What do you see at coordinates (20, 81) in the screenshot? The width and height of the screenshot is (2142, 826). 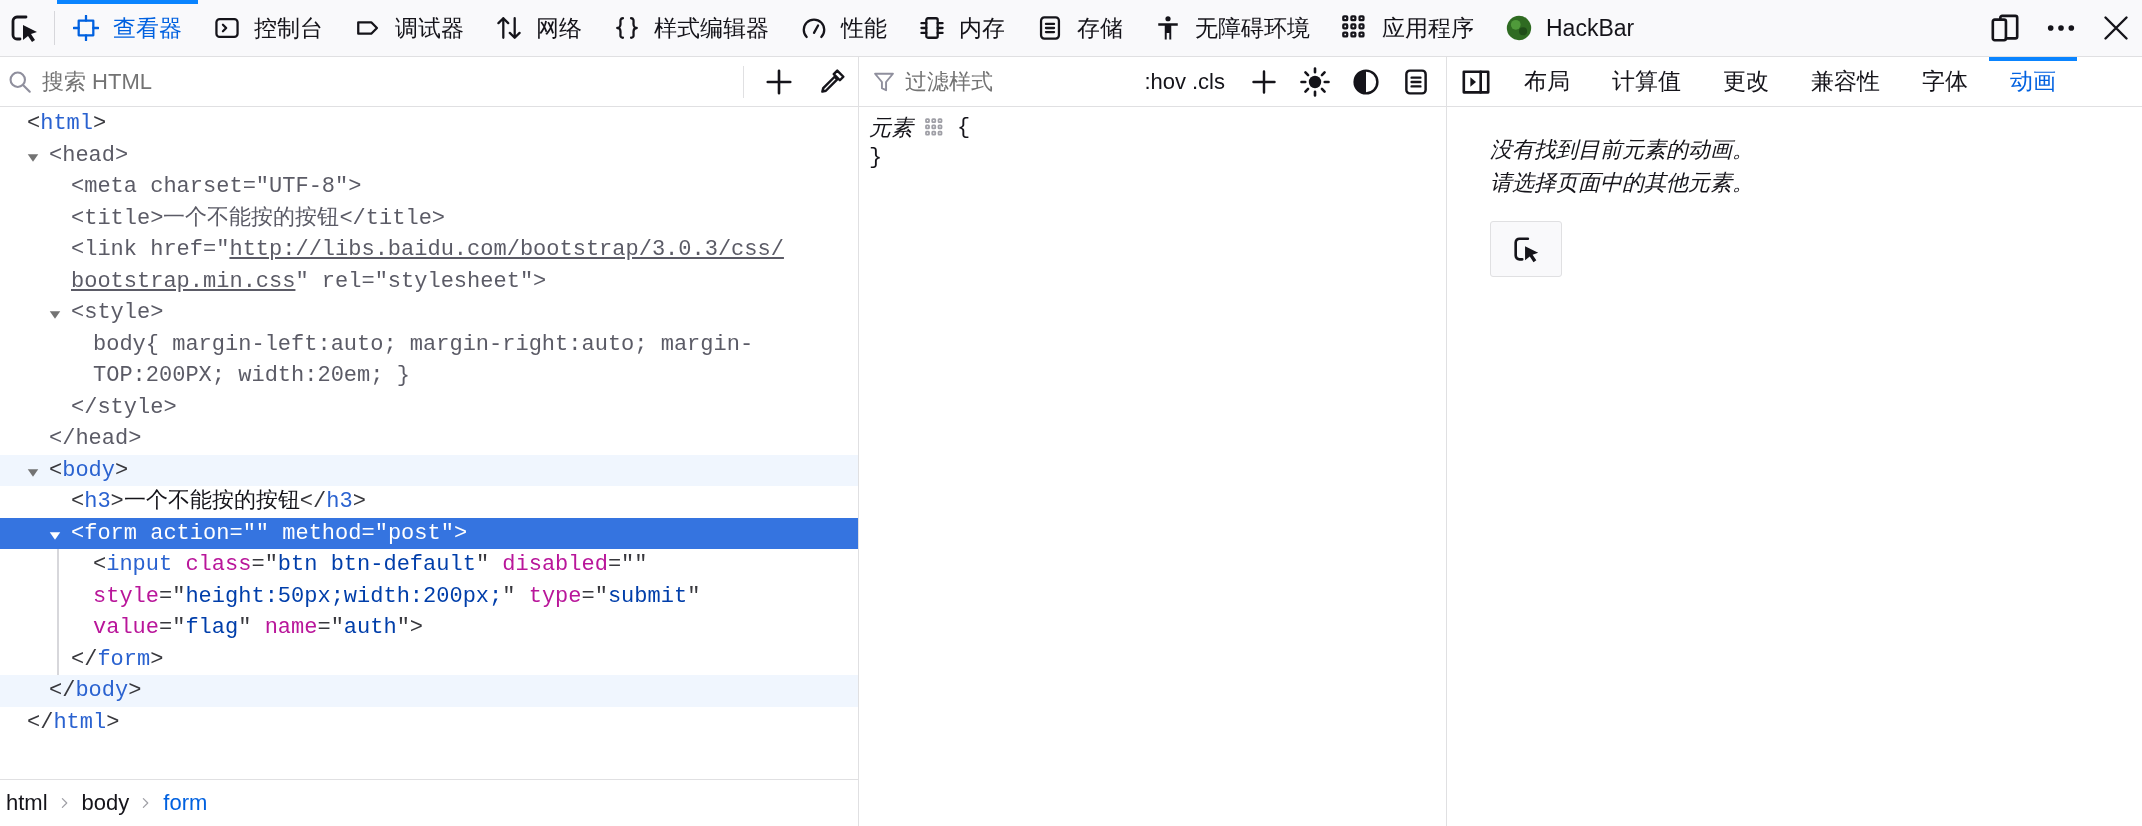 I see `search-icon` at bounding box center [20, 81].